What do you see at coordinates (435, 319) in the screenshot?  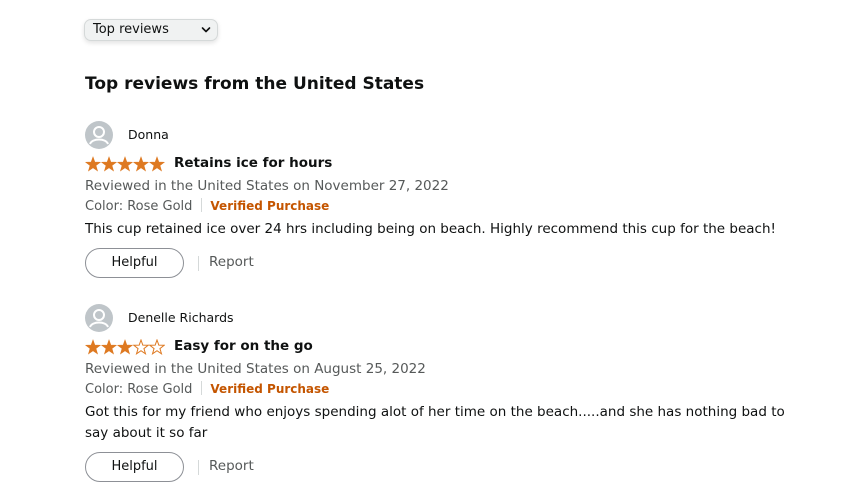 I see `reviewer-profile: Denelle Richards` at bounding box center [435, 319].